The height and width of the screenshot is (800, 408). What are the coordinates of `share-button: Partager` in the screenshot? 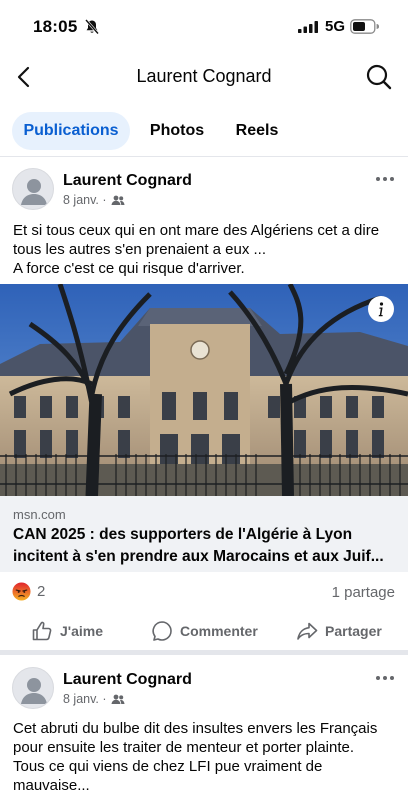 It's located at (339, 631).